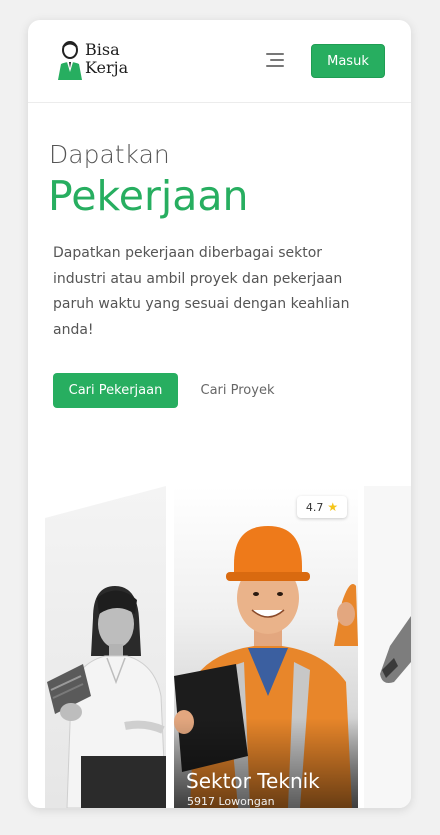  I want to click on brand-name: Bisa Kerja, so click(106, 59).